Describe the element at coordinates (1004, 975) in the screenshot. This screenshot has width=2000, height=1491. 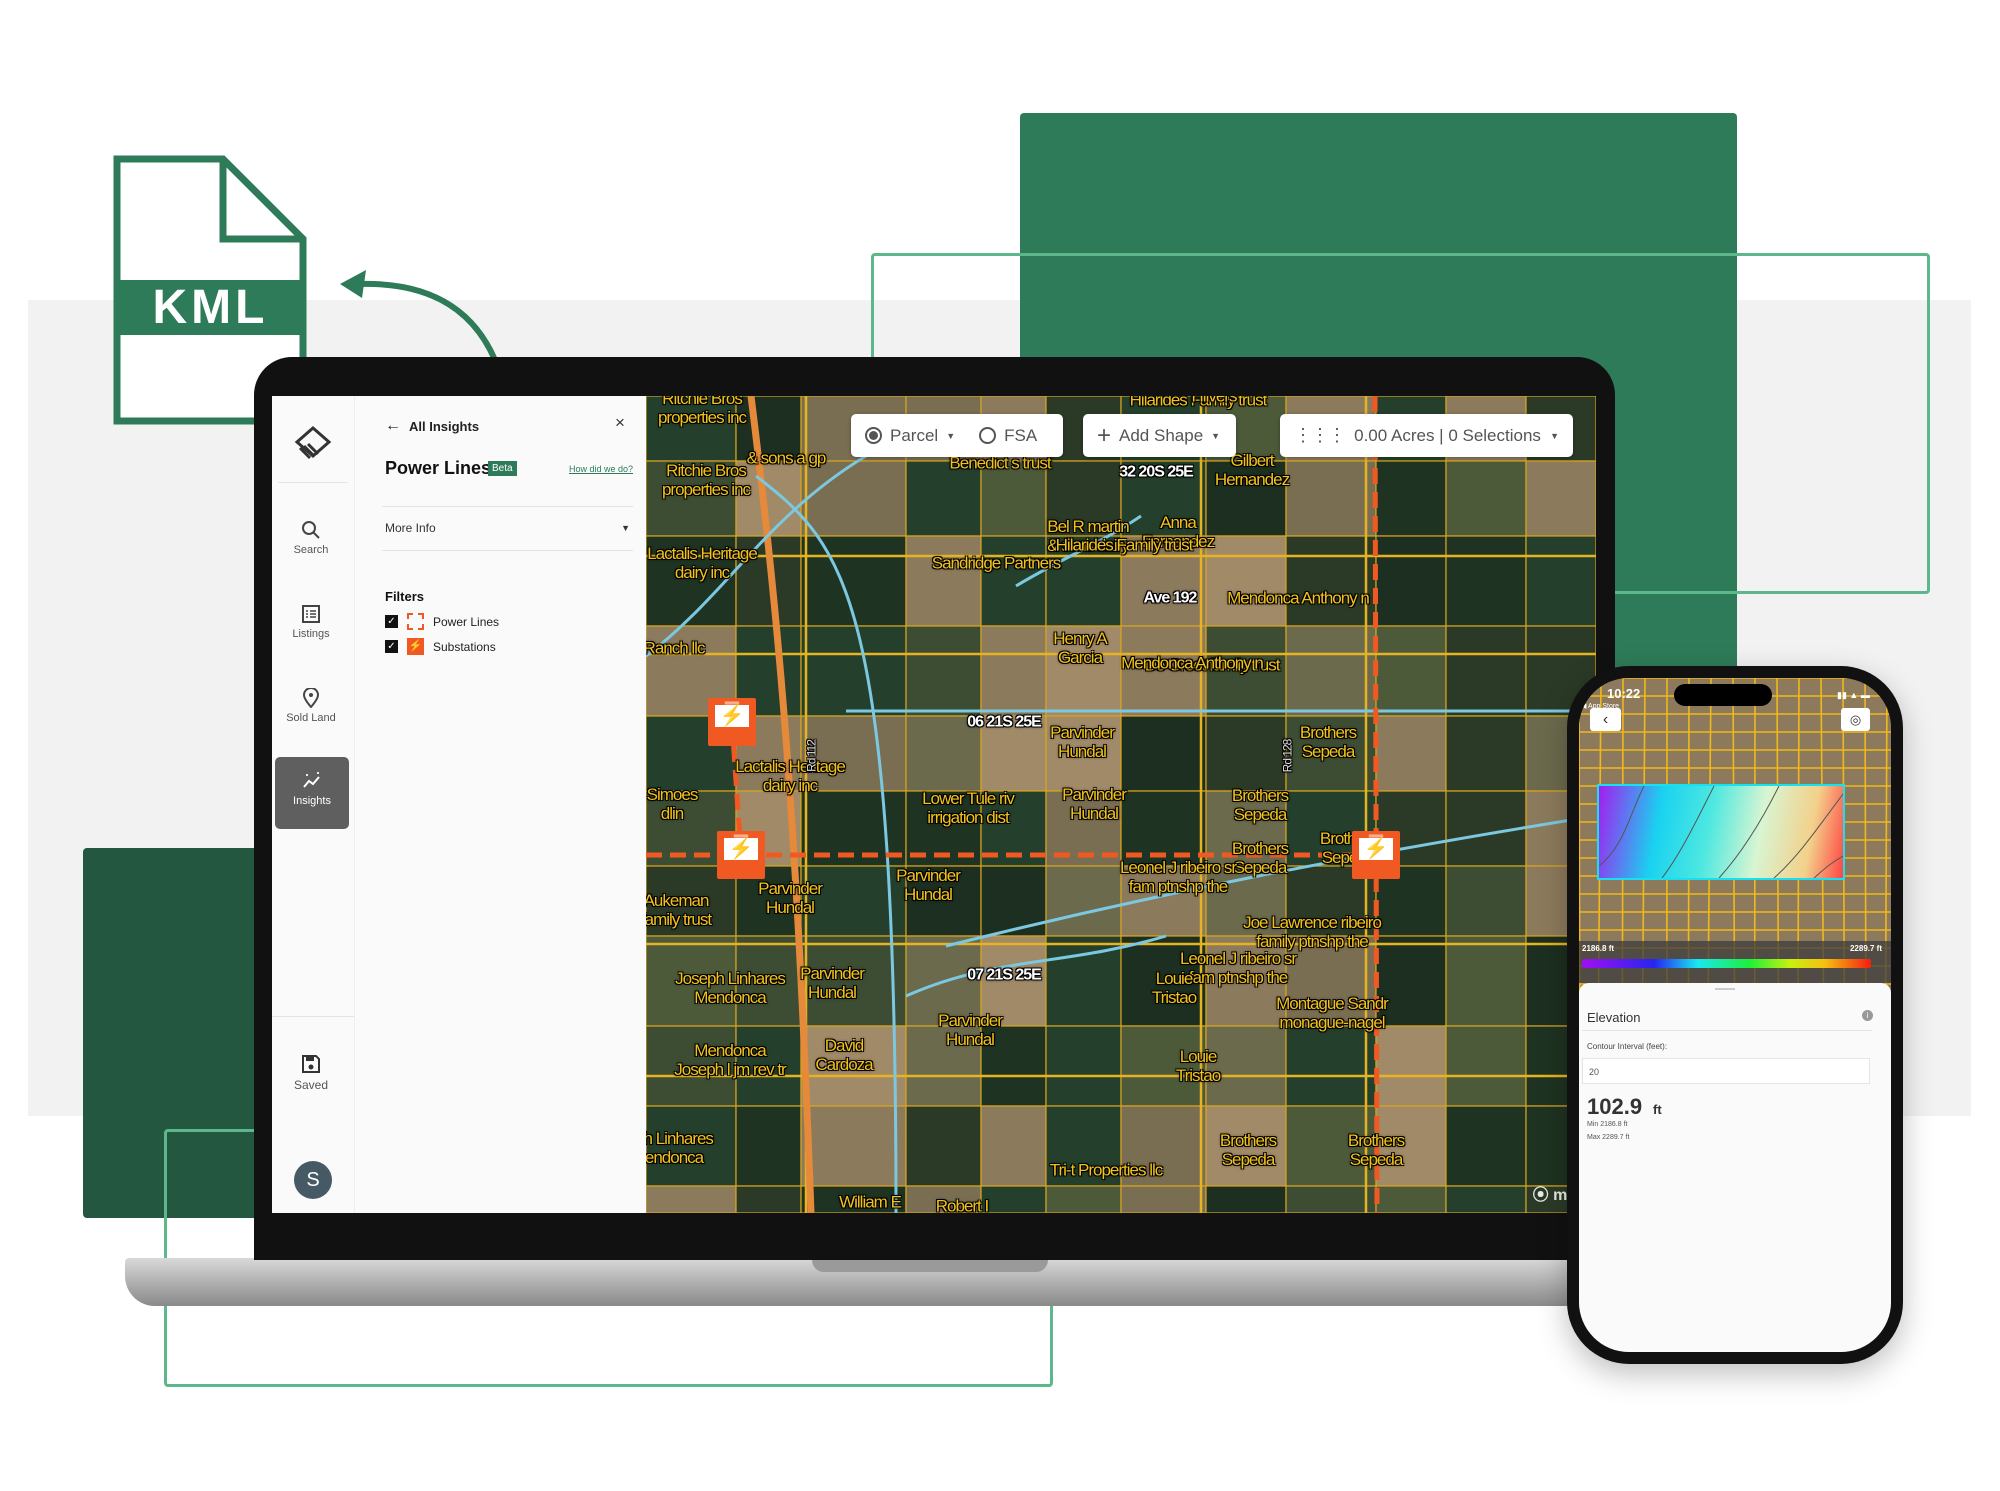
I see `parcel-label: 07 21S 25E` at that location.